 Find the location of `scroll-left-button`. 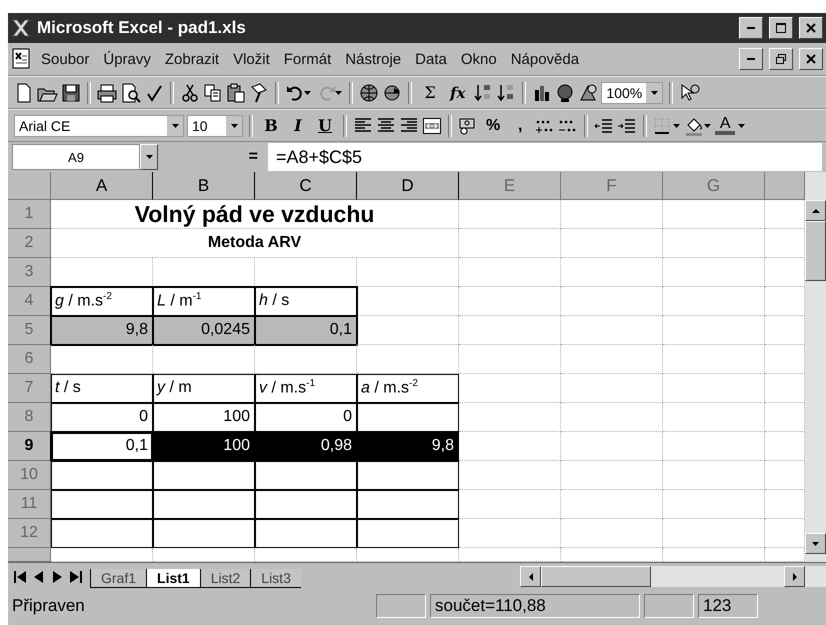

scroll-left-button is located at coordinates (530, 576).